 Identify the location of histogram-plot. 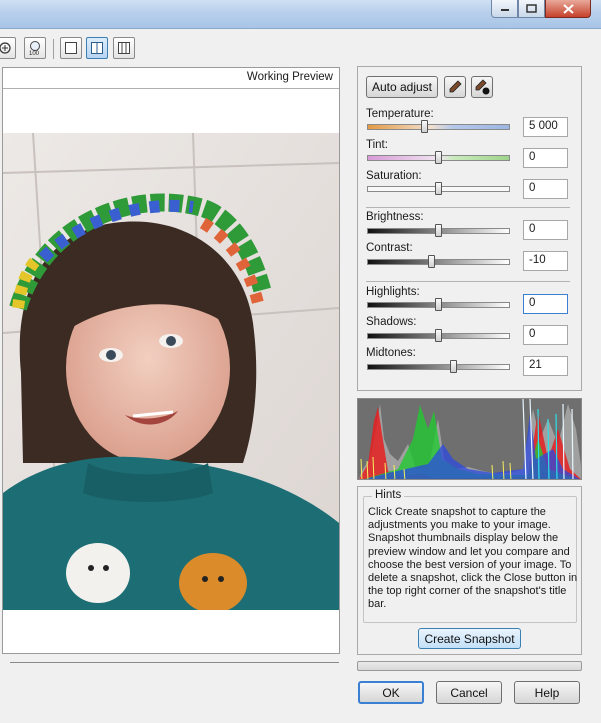
(469, 439).